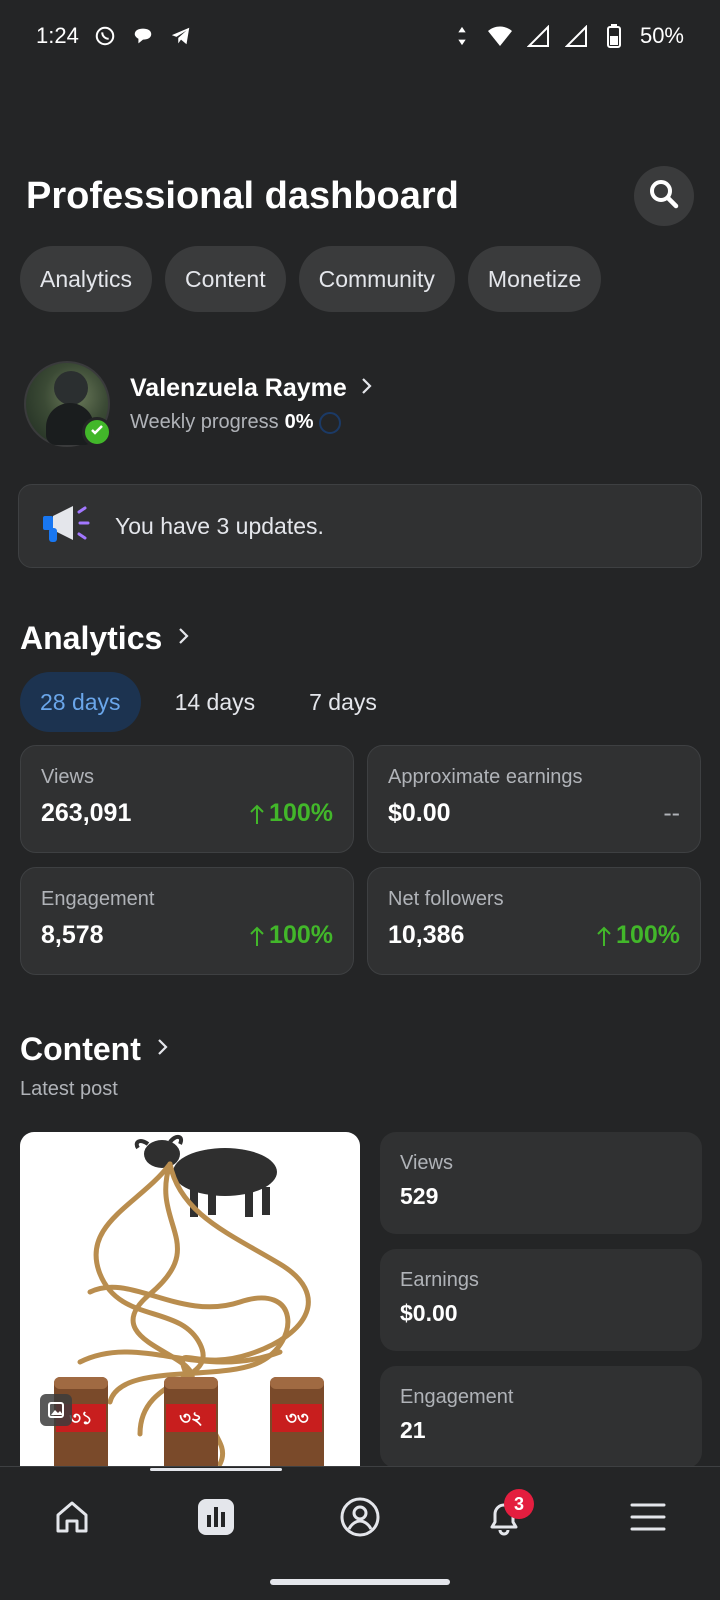 The width and height of the screenshot is (720, 1600). Describe the element at coordinates (219, 525) in the screenshot. I see `updates-text: You have 3 updates.` at that location.